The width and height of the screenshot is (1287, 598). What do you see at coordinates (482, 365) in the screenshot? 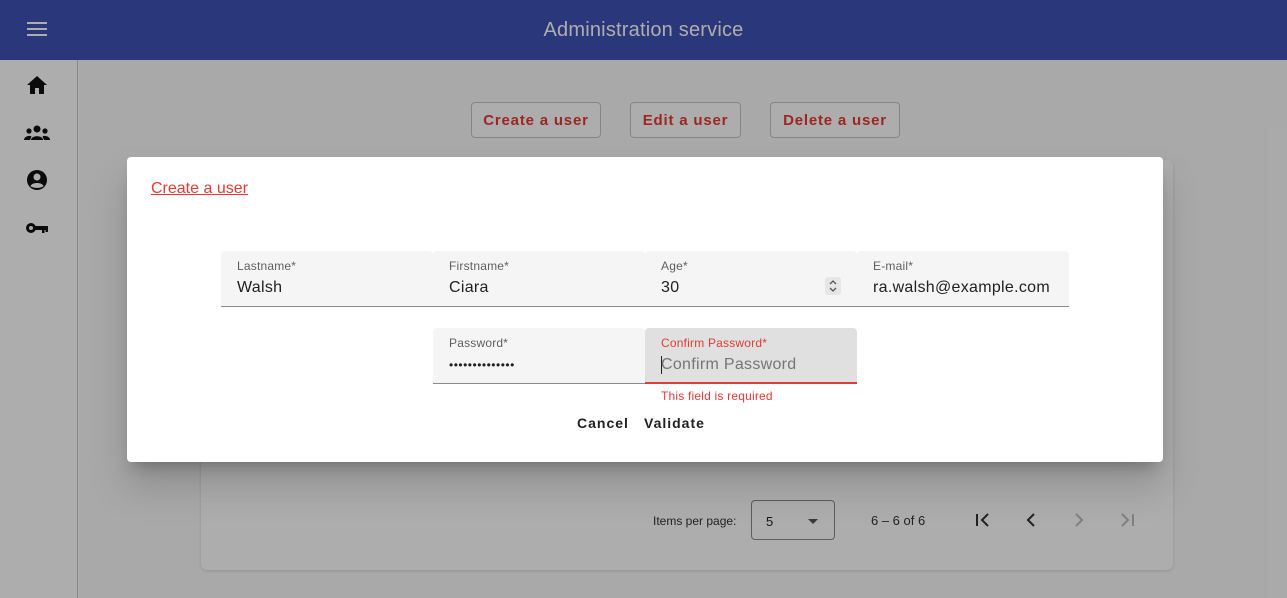
I see `password-input: ••••••••••••••` at bounding box center [482, 365].